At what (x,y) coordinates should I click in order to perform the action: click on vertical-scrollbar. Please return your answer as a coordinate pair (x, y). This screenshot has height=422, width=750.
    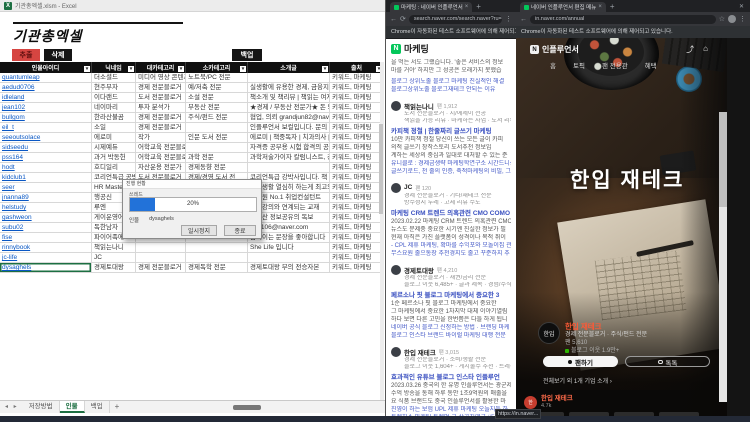
    Looking at the image, I should click on (381, 231).